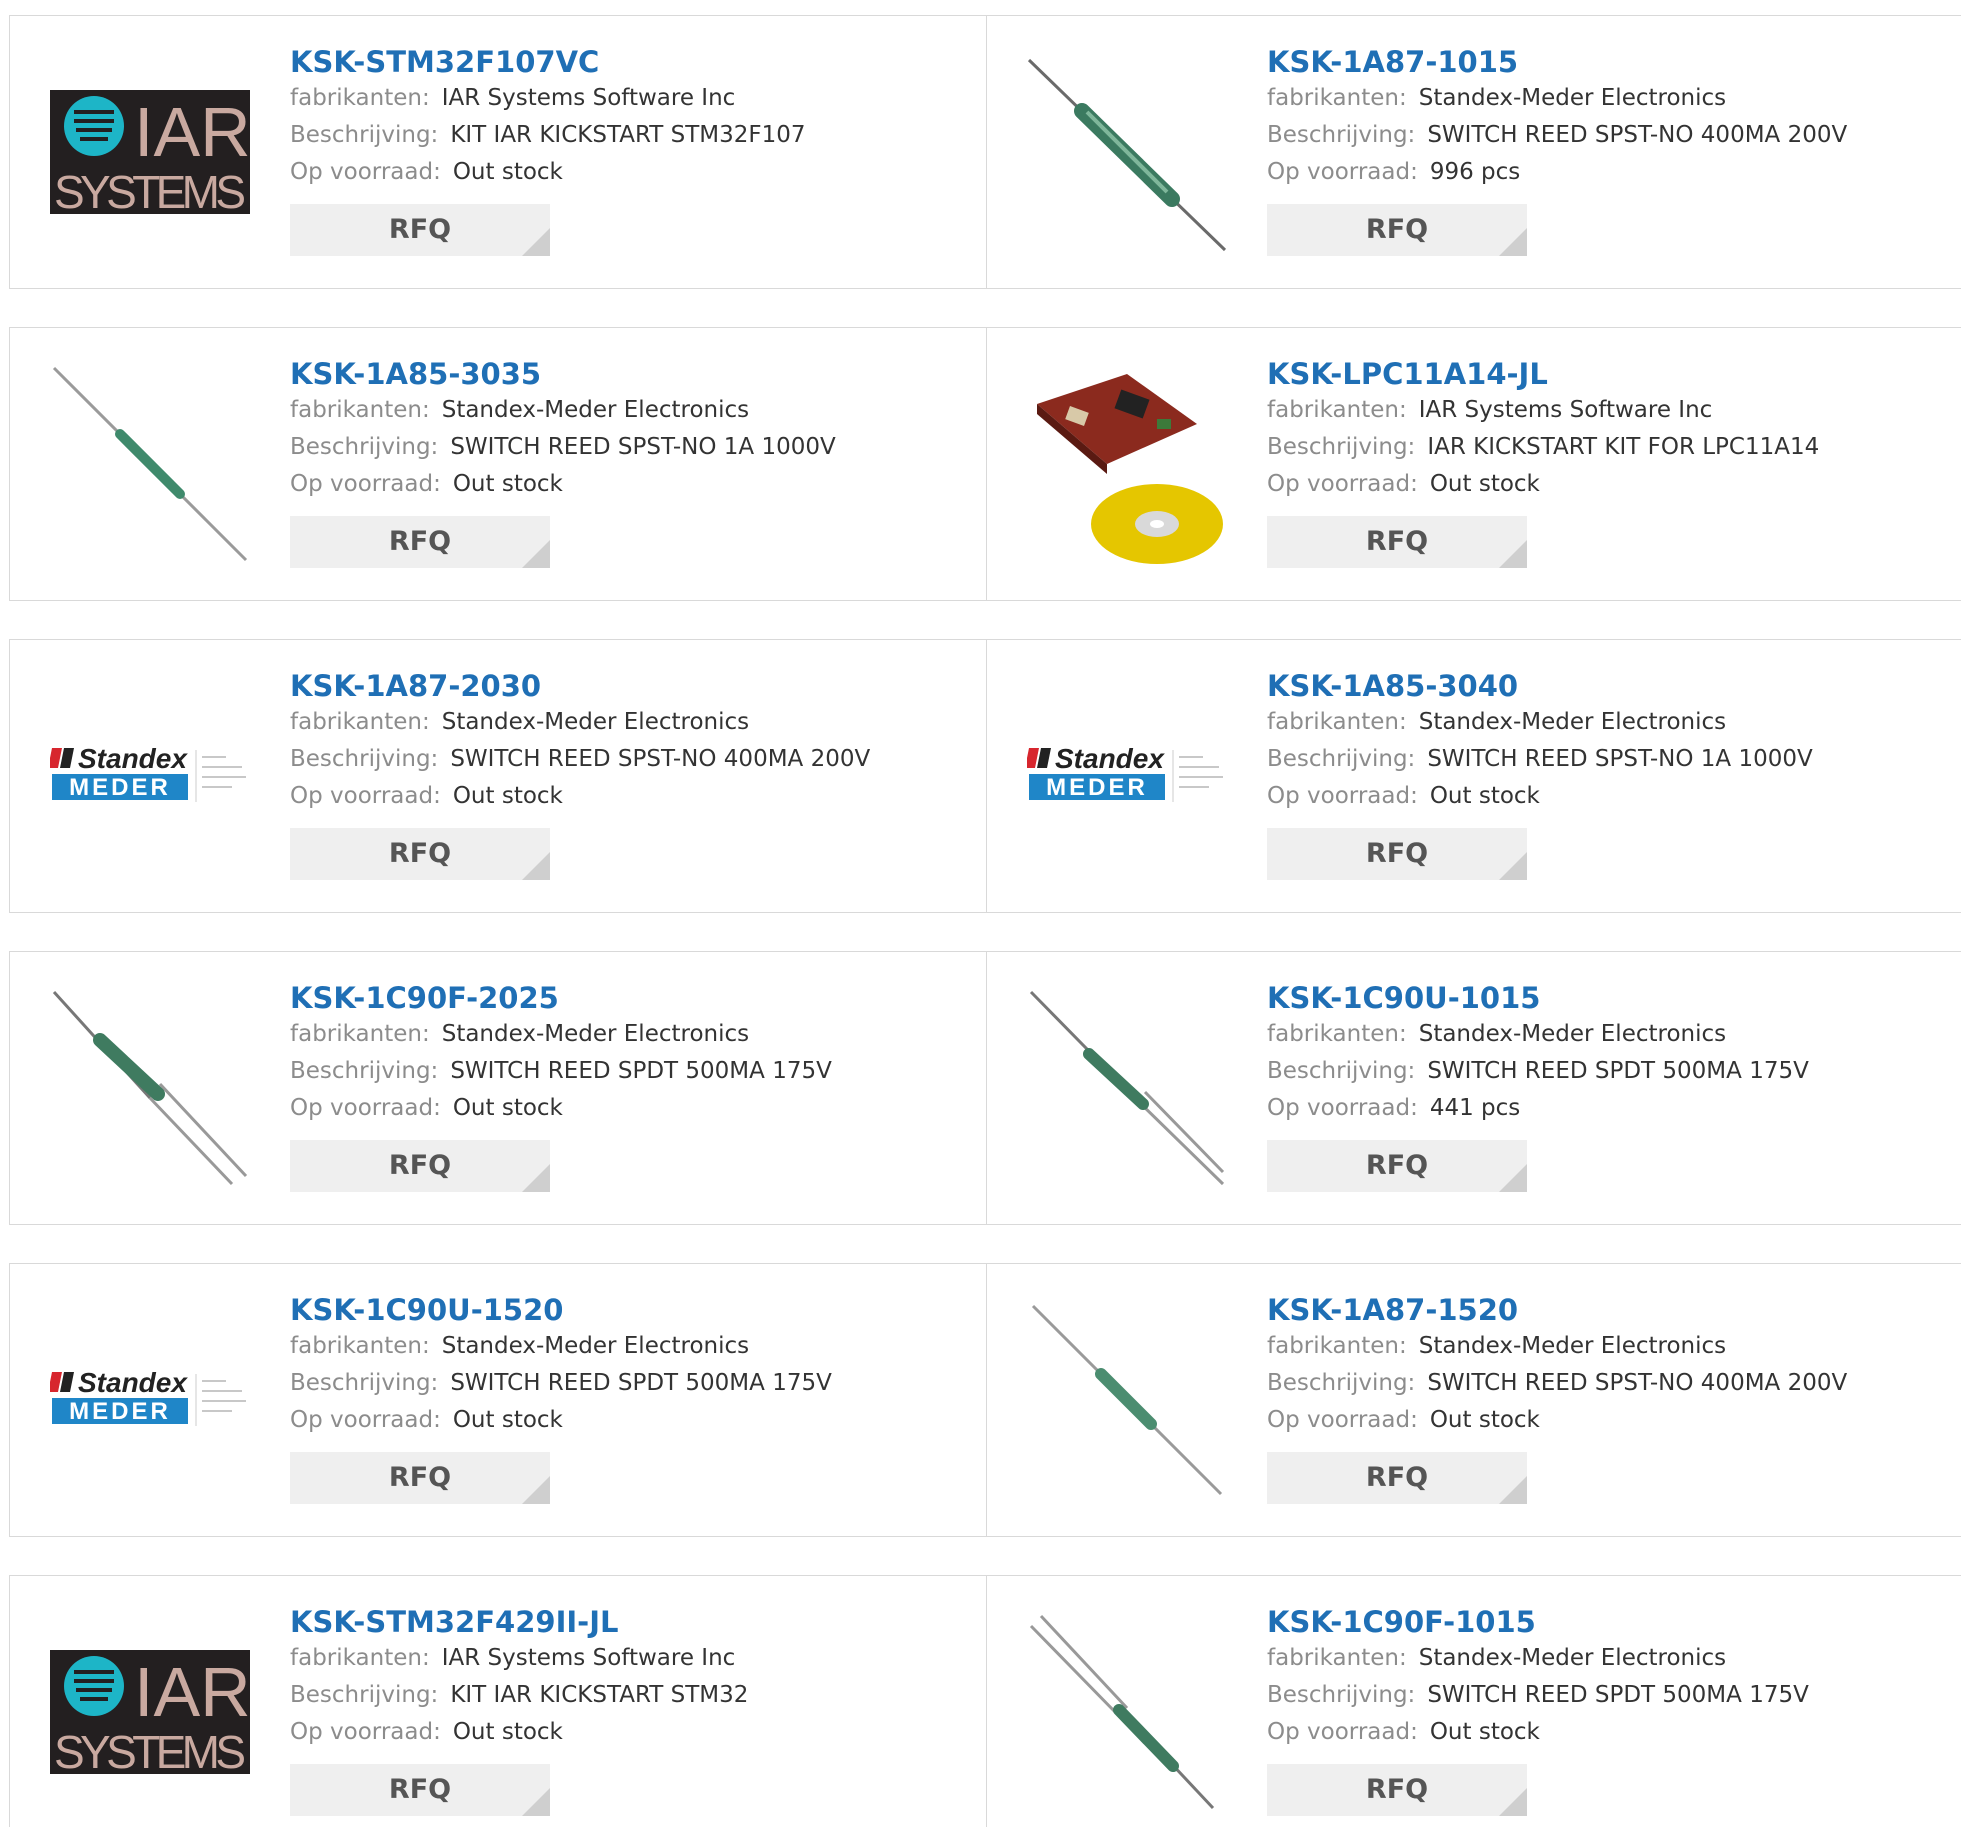 This screenshot has height=1827, width=1961. What do you see at coordinates (1609, 1108) in the screenshot?
I see `stock-field: Op voorraad: 441 pcs` at bounding box center [1609, 1108].